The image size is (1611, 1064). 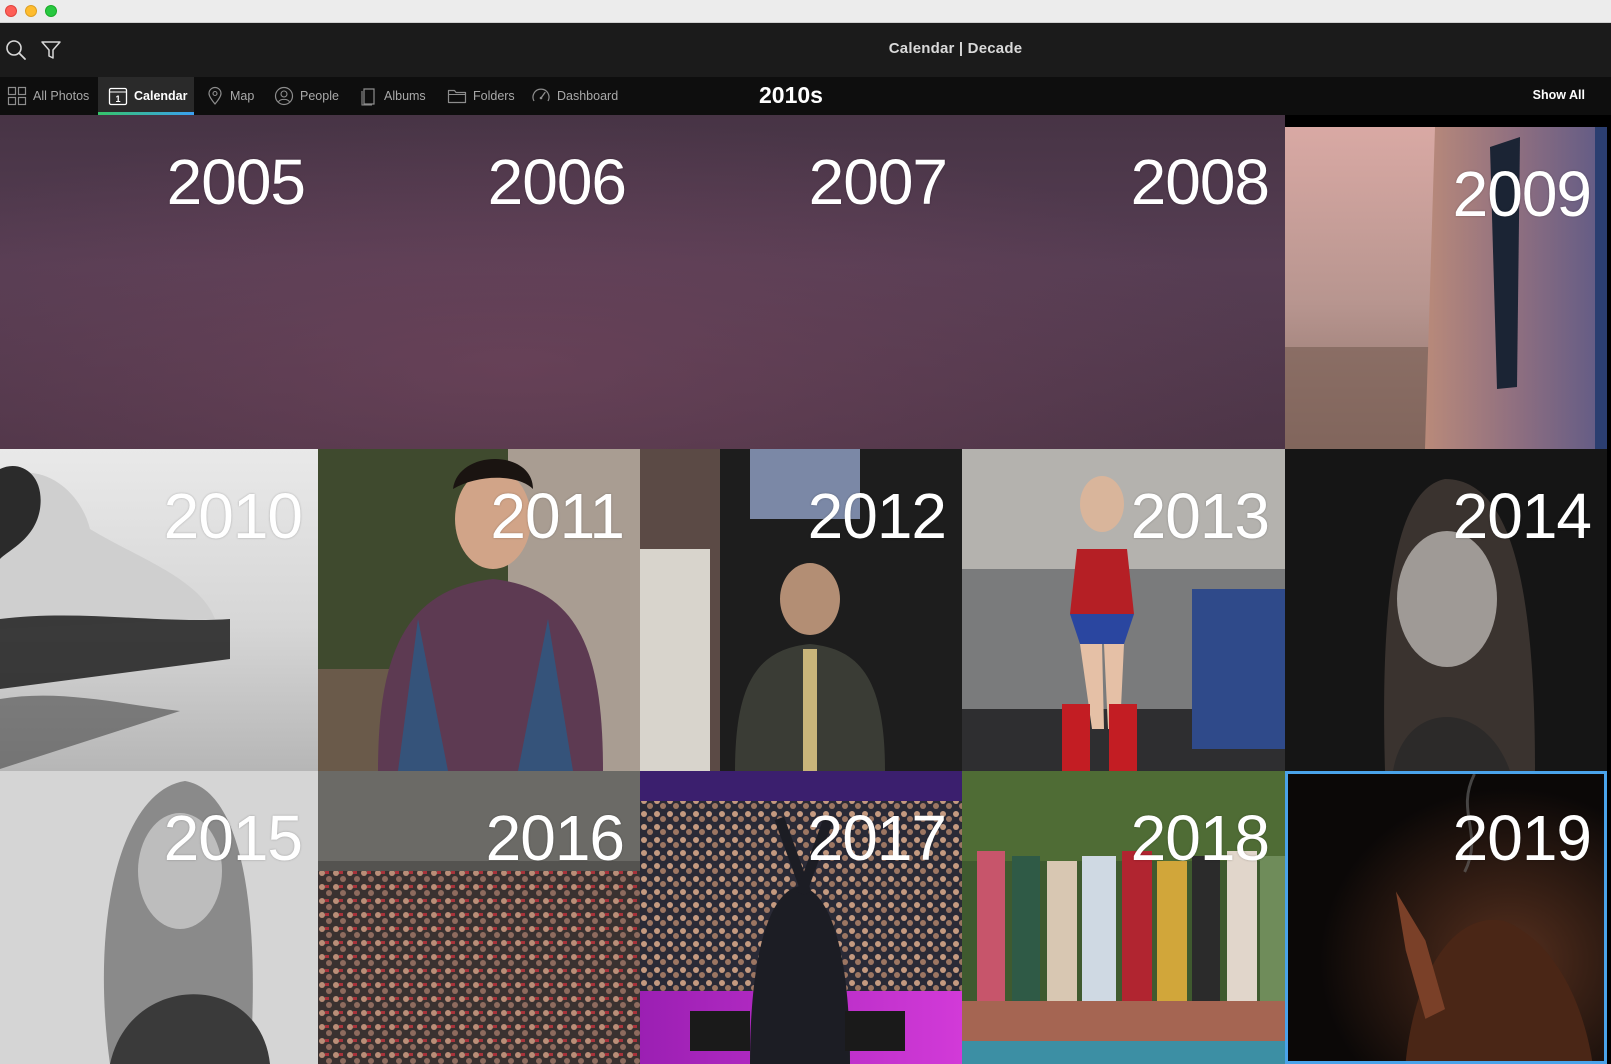 What do you see at coordinates (31, 11) in the screenshot?
I see `minimize-window-button` at bounding box center [31, 11].